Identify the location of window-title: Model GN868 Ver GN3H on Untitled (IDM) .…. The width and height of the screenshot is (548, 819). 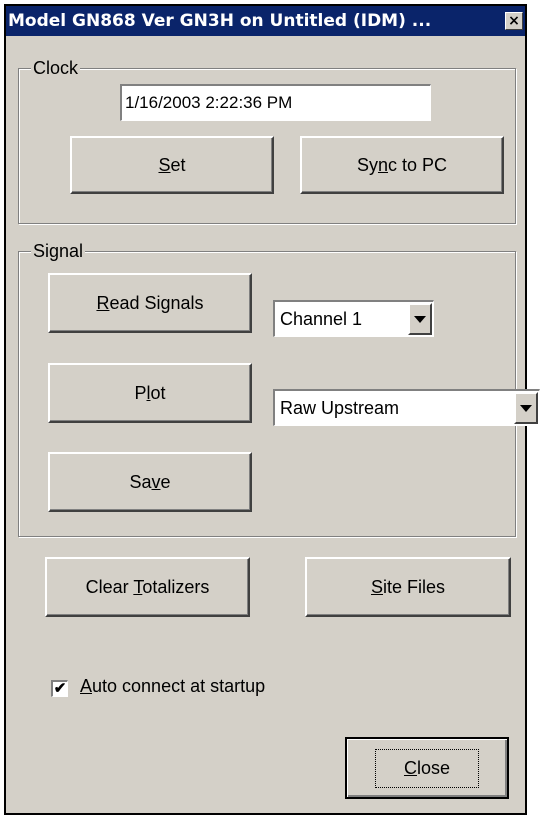
(220, 21).